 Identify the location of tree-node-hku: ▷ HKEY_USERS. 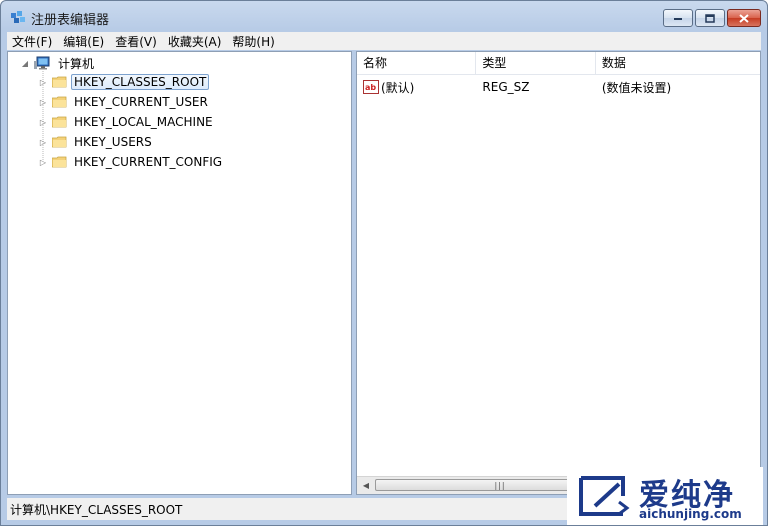
(96, 142).